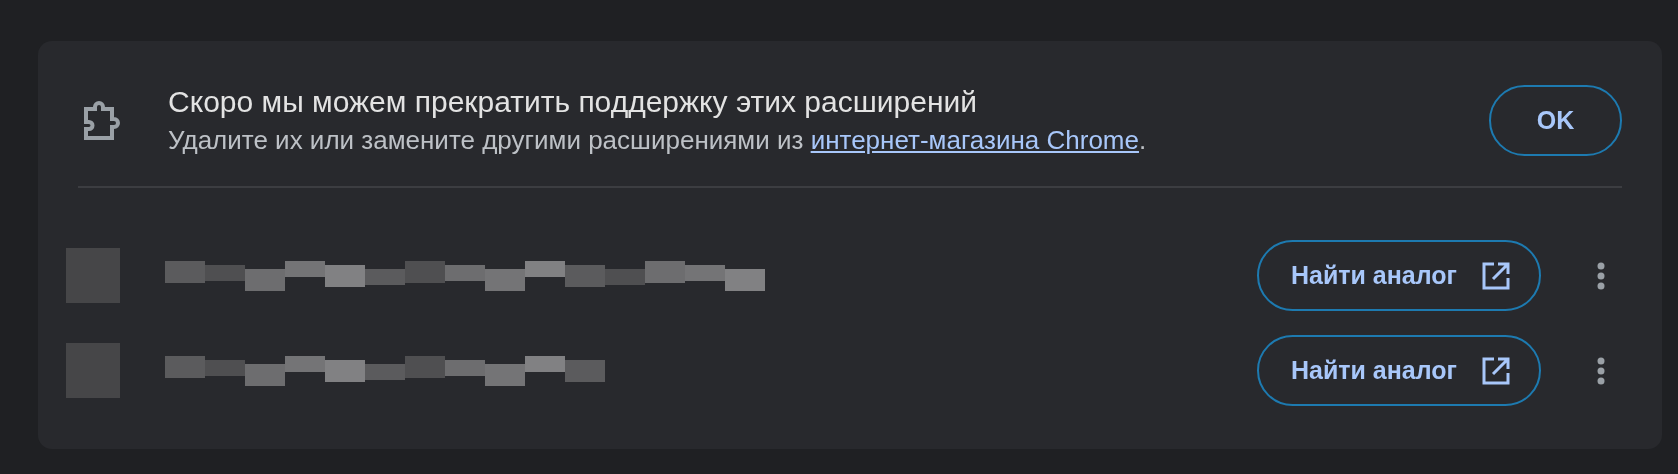 Image resolution: width=1678 pixels, height=474 pixels. I want to click on ok-button: OK, so click(1555, 120).